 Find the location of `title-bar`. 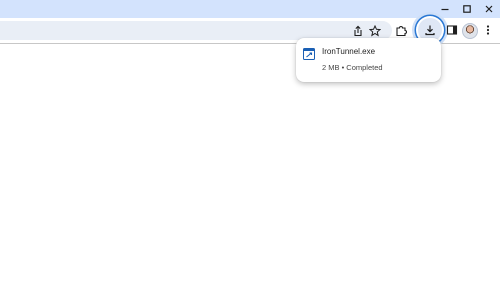

title-bar is located at coordinates (250, 9).